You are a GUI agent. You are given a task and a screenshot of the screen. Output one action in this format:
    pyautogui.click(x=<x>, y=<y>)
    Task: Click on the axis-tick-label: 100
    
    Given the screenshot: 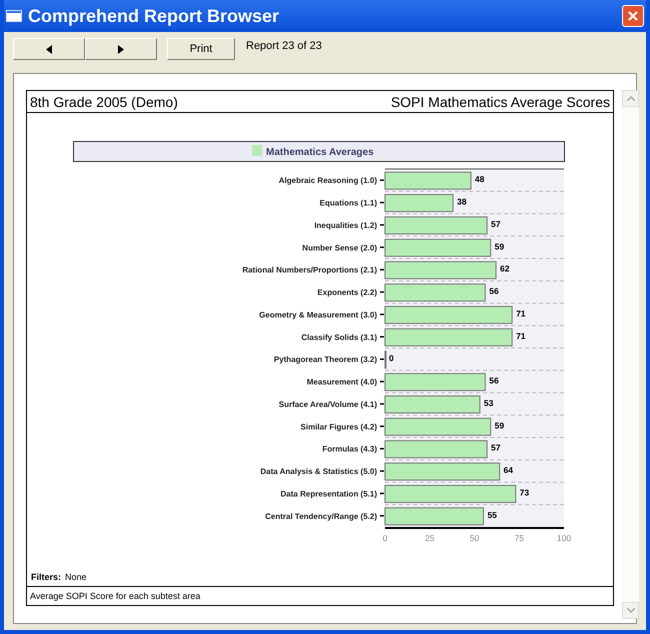 What is the action you would take?
    pyautogui.click(x=564, y=538)
    